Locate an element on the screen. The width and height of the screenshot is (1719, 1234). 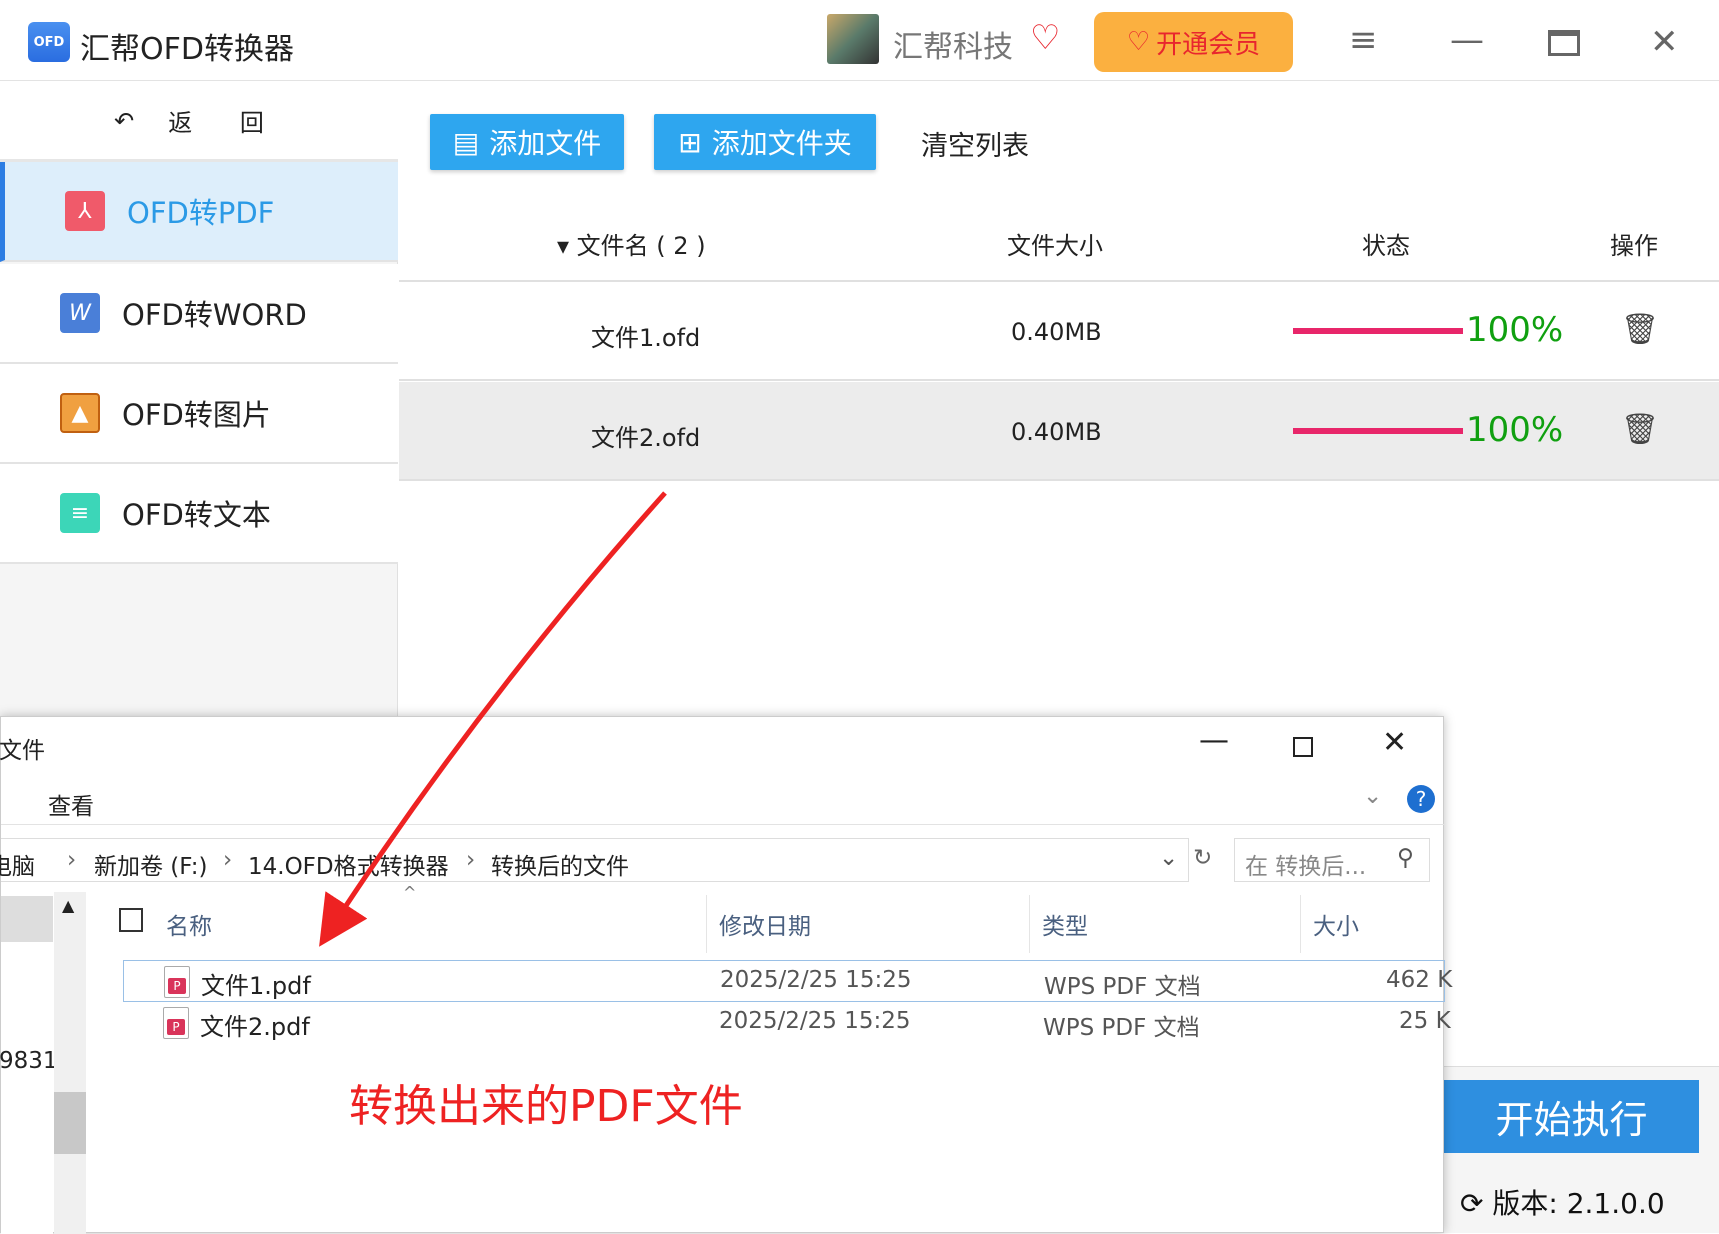
sidebar-item-ofd-to-image: ▲ OFD转图片 is located at coordinates (199, 414).